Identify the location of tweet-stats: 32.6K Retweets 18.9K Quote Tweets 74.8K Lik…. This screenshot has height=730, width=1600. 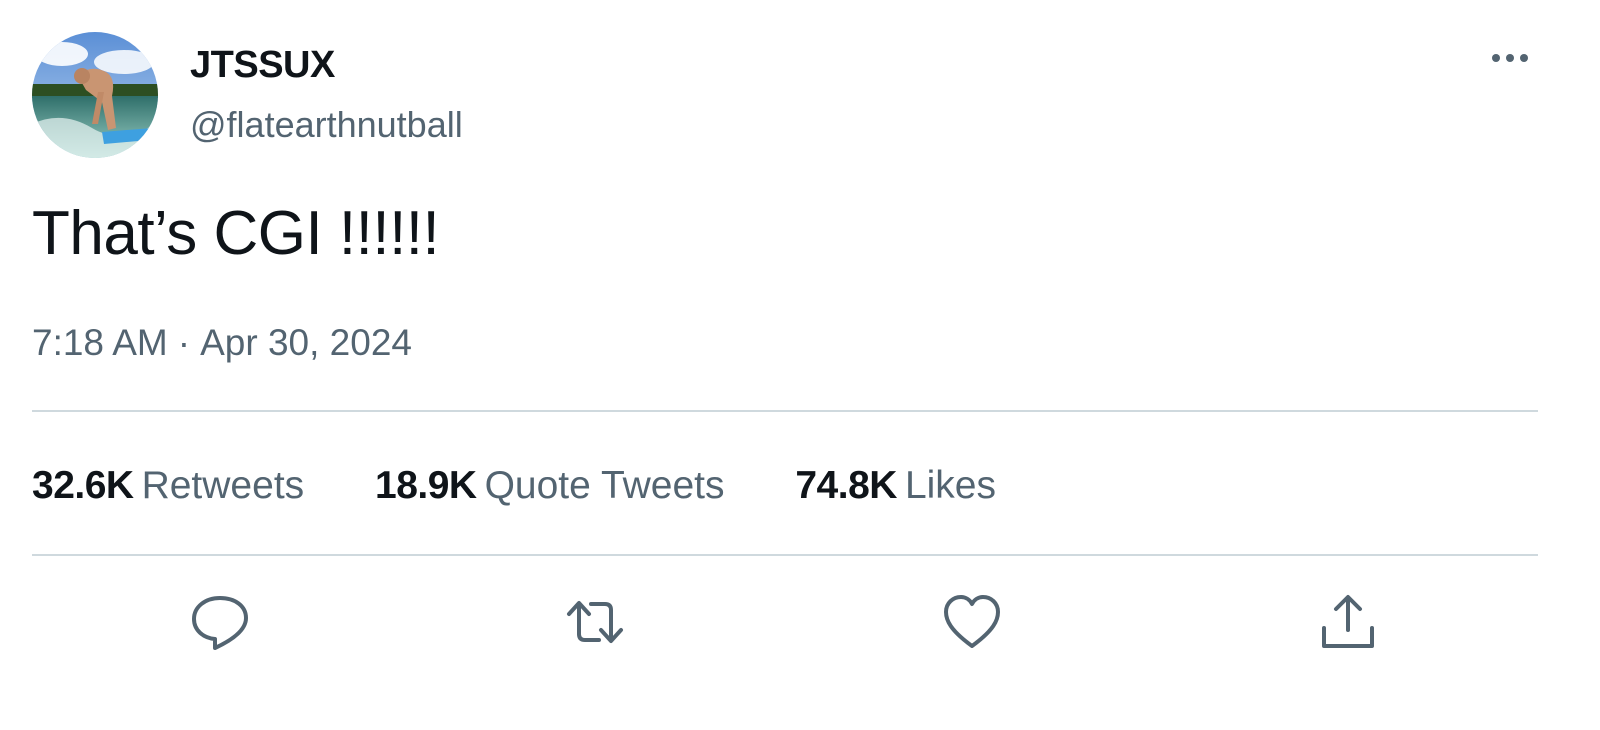
(544, 486).